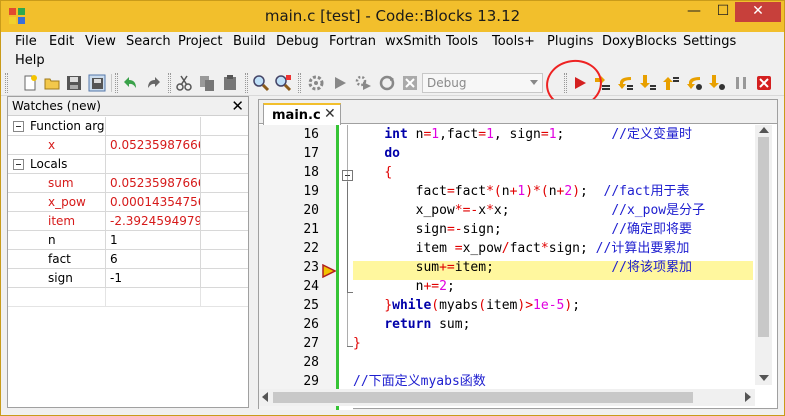 This screenshot has height=416, width=785. Describe the element at coordinates (128, 221) in the screenshot. I see `watch-row: item -2.39245949796` at that location.